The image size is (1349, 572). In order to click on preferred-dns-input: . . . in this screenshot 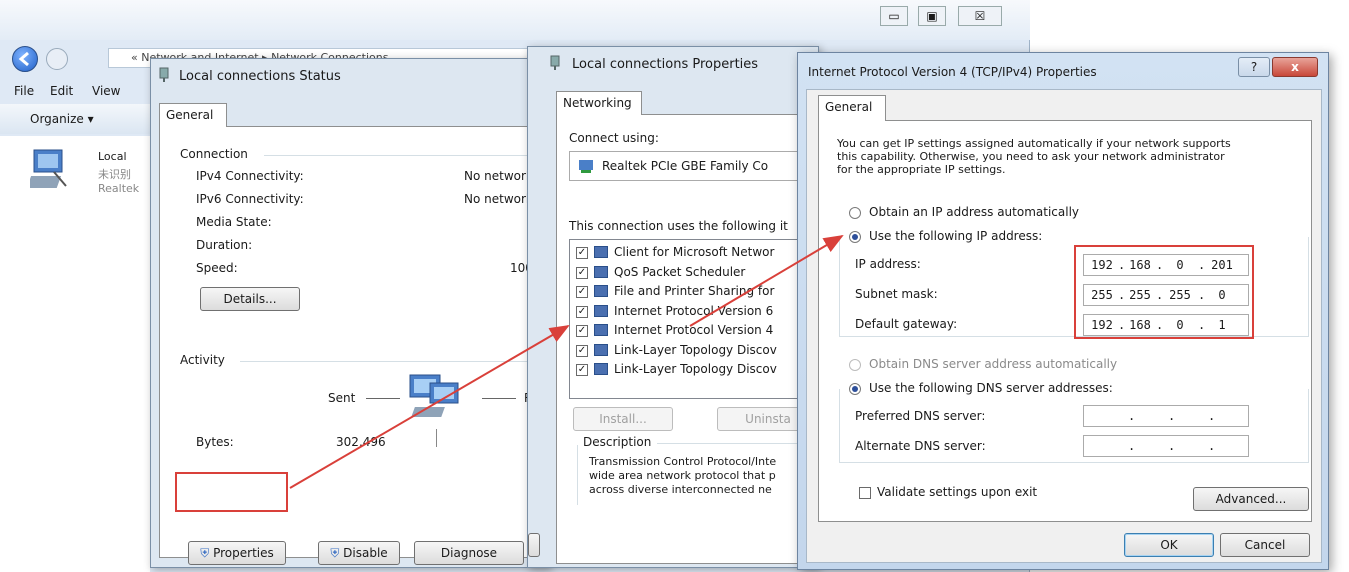, I will do `click(1166, 416)`.